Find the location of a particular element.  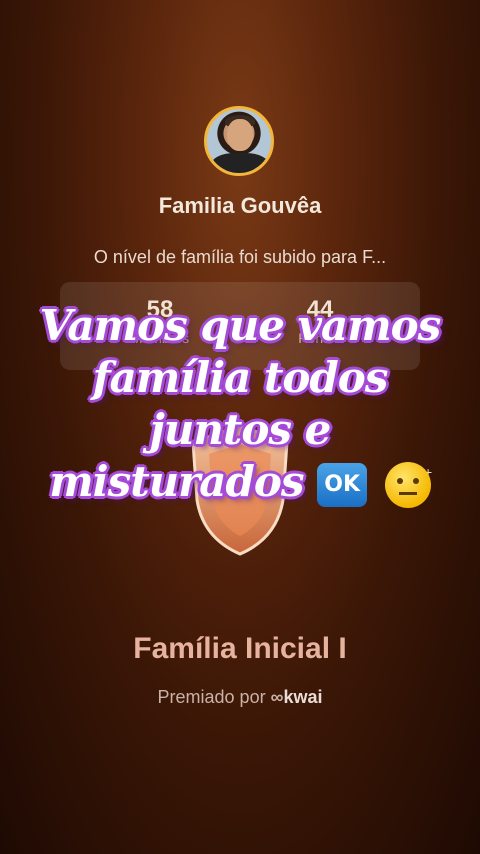

caption-line-4: misturados OK is located at coordinates (240, 482).